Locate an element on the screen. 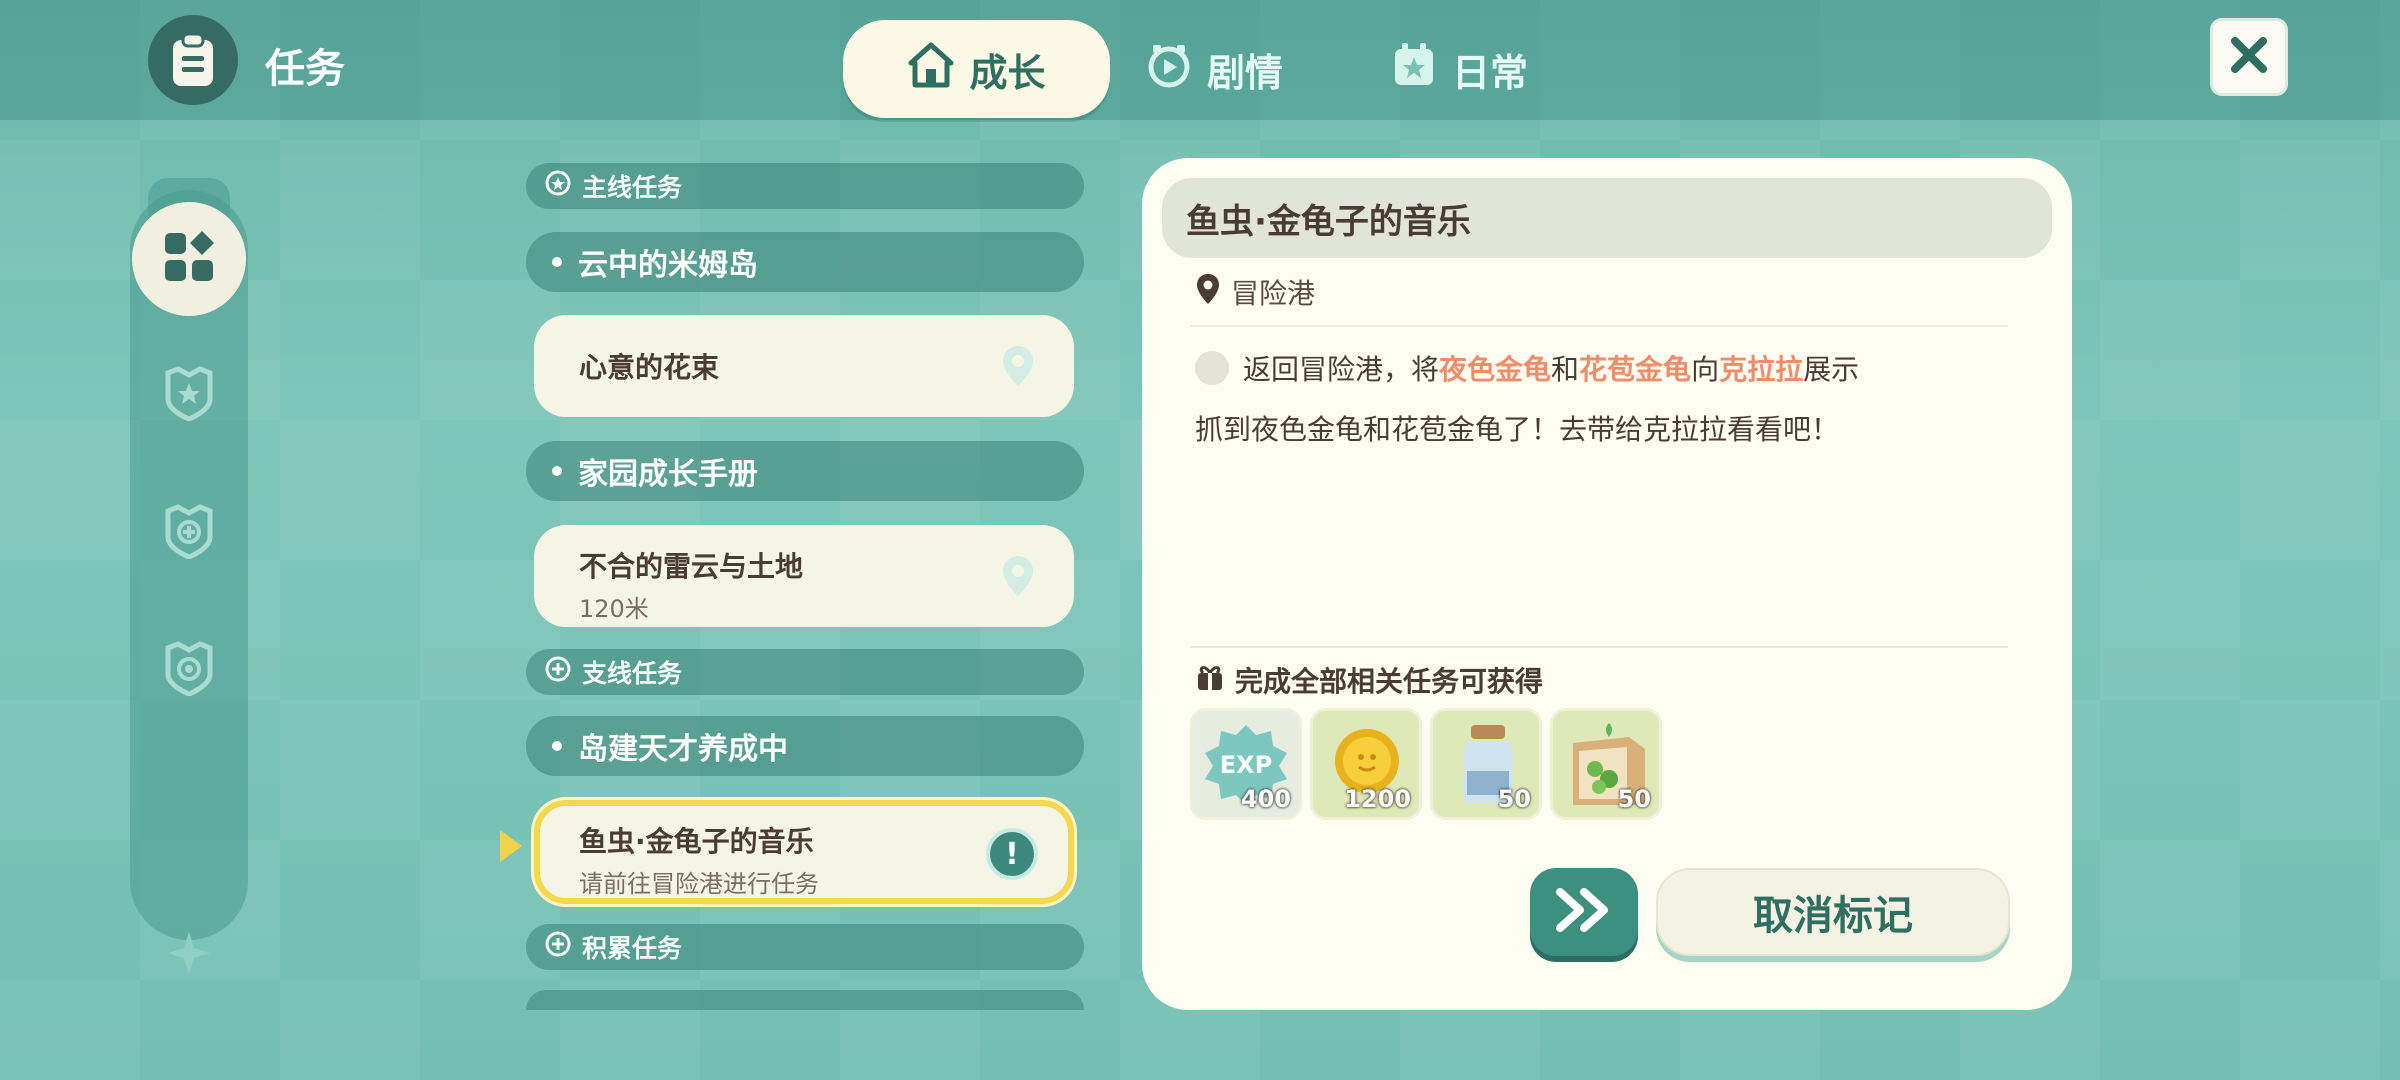 The width and height of the screenshot is (2400, 1080). item-highlight: 夜色金龟 is located at coordinates (1495, 369).